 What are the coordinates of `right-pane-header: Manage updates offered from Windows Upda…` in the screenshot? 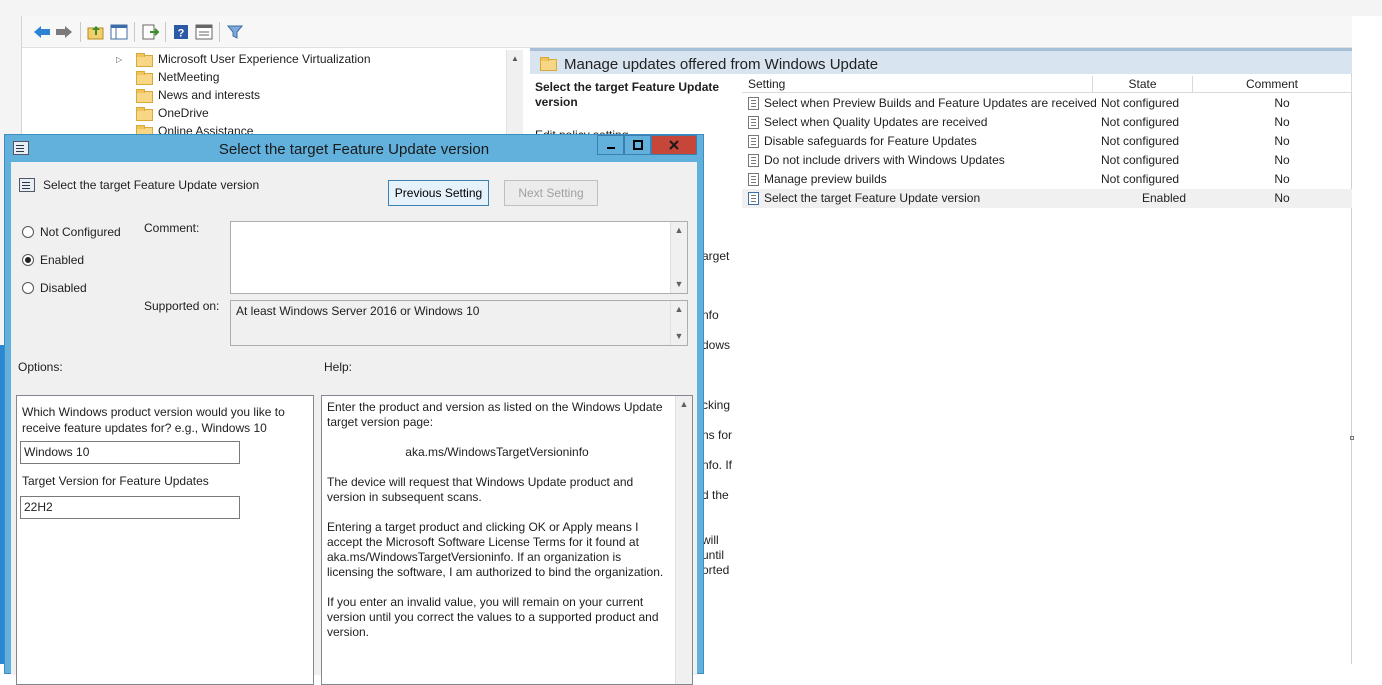 It's located at (941, 61).